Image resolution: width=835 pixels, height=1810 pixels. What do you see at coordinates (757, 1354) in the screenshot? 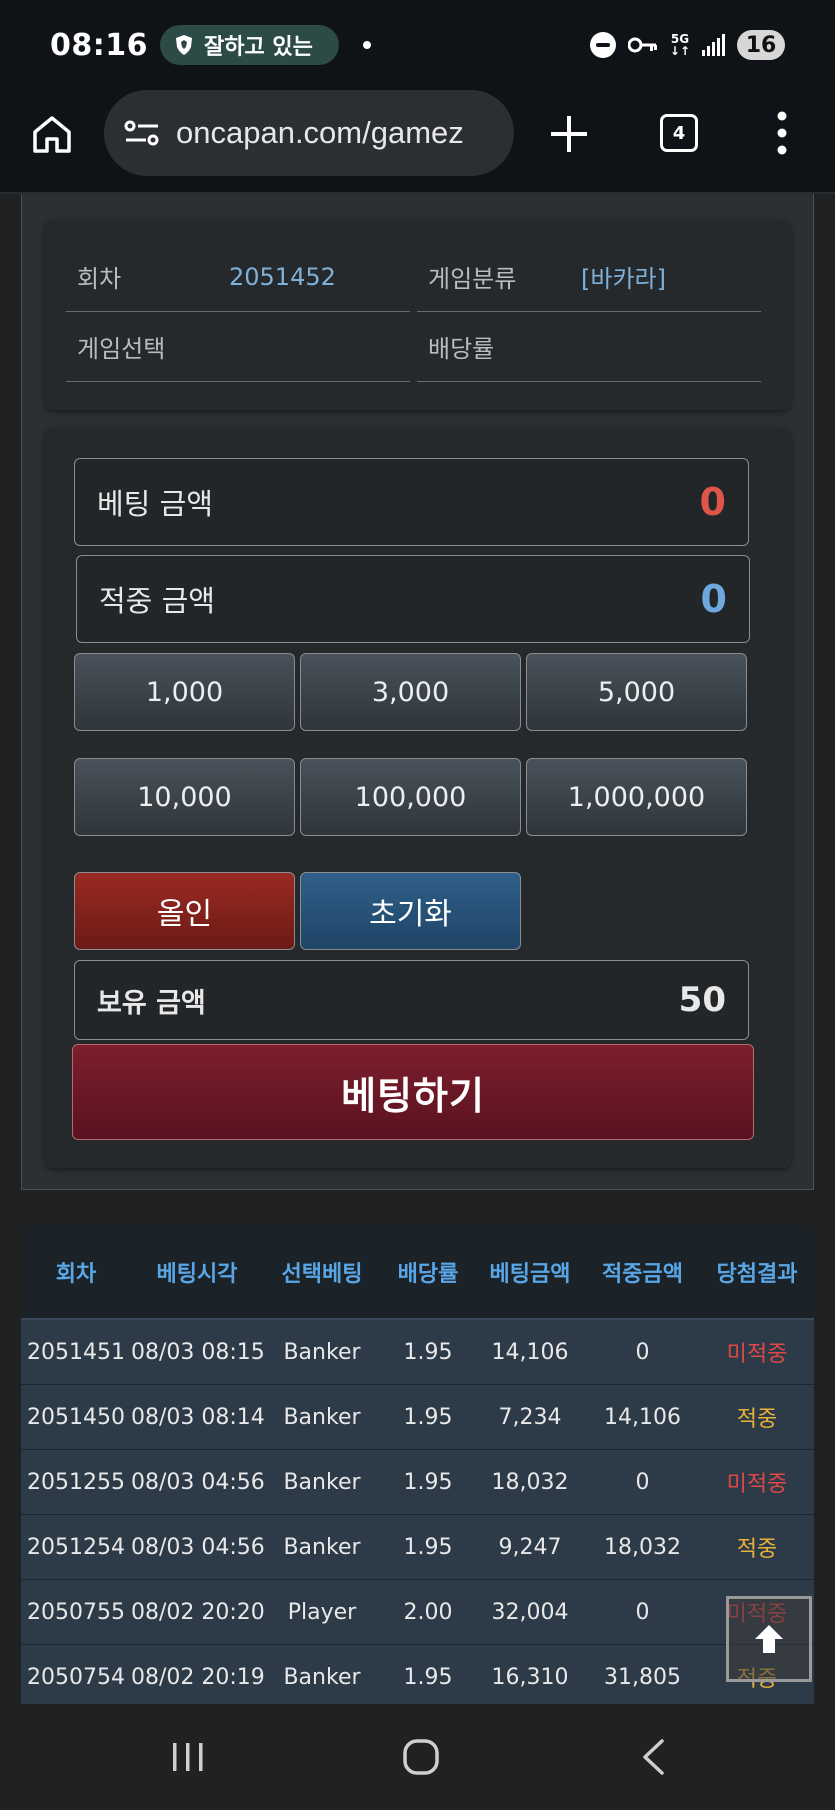
I see `cell-result: 미적중` at bounding box center [757, 1354].